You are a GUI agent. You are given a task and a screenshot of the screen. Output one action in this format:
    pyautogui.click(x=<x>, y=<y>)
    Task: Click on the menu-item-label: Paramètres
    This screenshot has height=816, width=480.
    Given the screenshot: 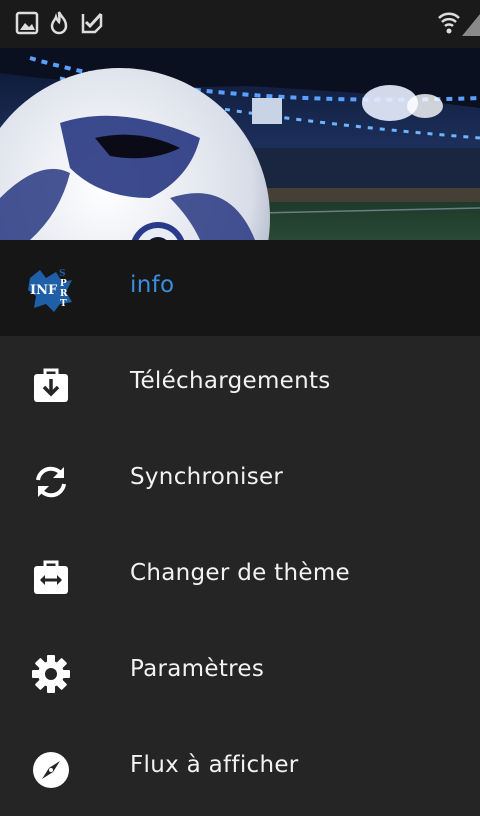 What is the action you would take?
    pyautogui.click(x=197, y=669)
    